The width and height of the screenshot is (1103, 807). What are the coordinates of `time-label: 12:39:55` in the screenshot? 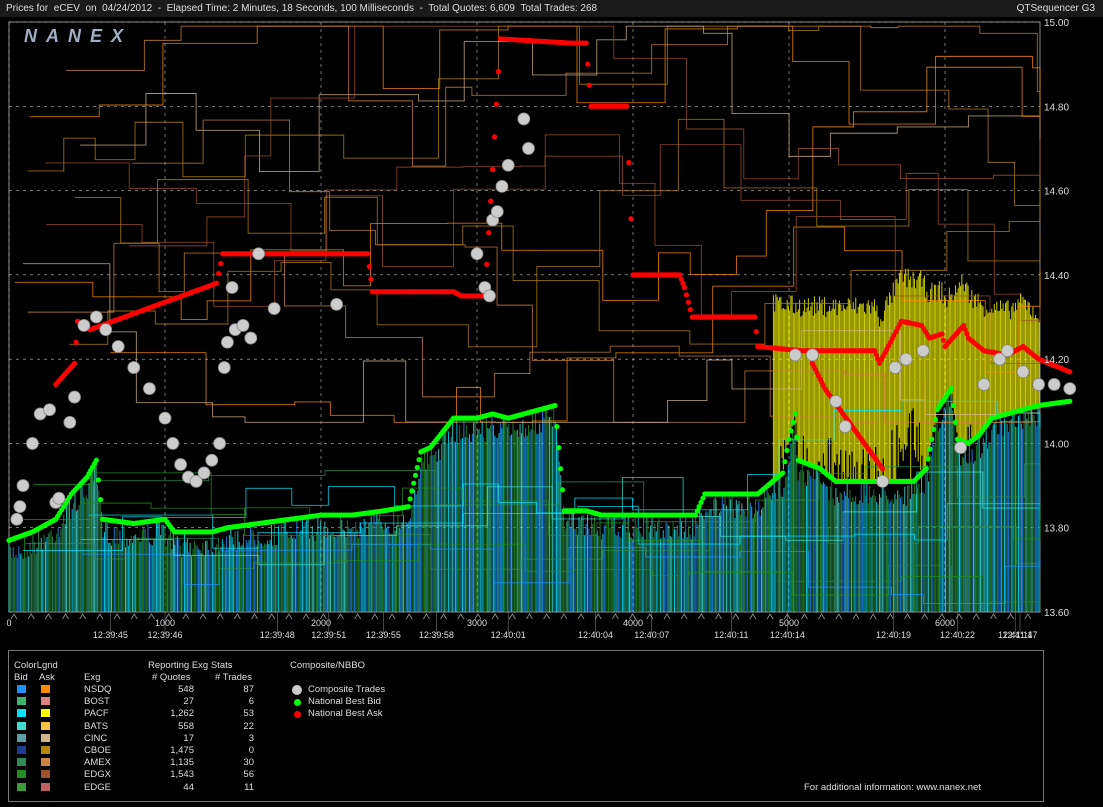 It's located at (383, 635).